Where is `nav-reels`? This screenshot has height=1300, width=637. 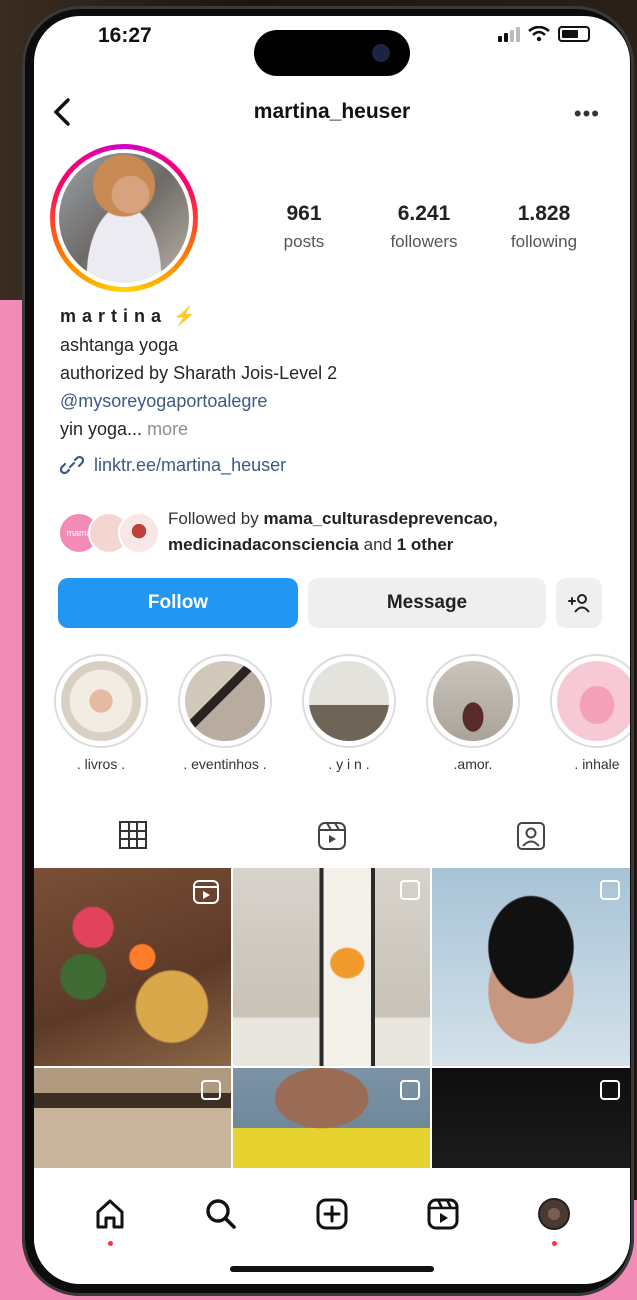
nav-reels is located at coordinates (443, 1214).